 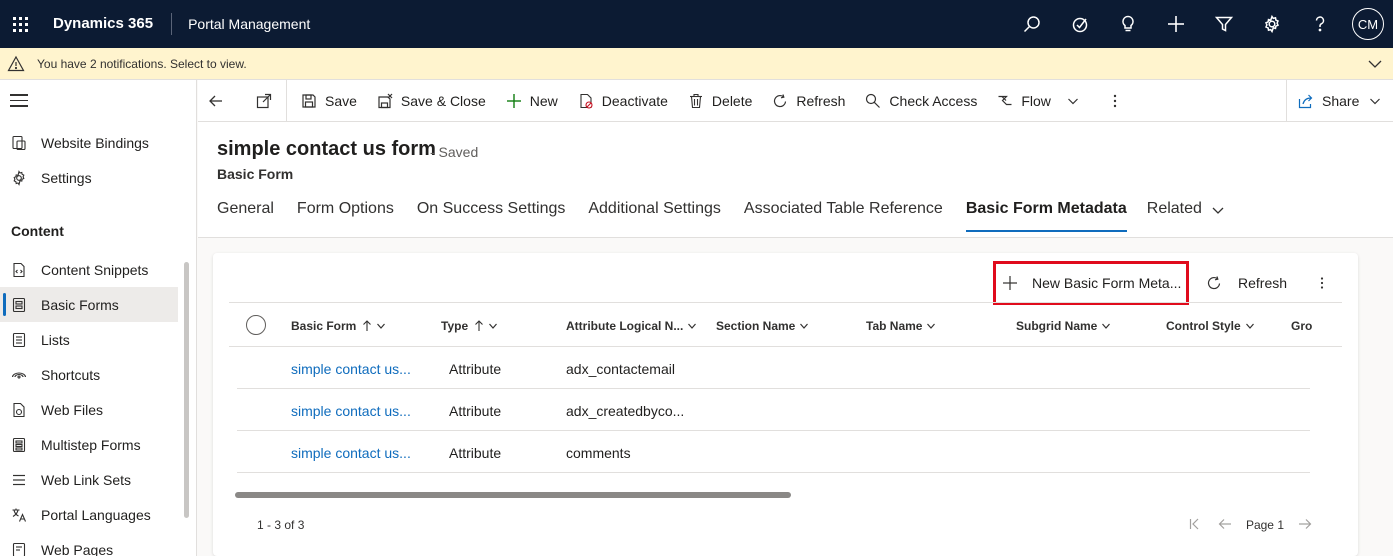 I want to click on sidebar-item-settings: Settings, so click(x=89, y=177).